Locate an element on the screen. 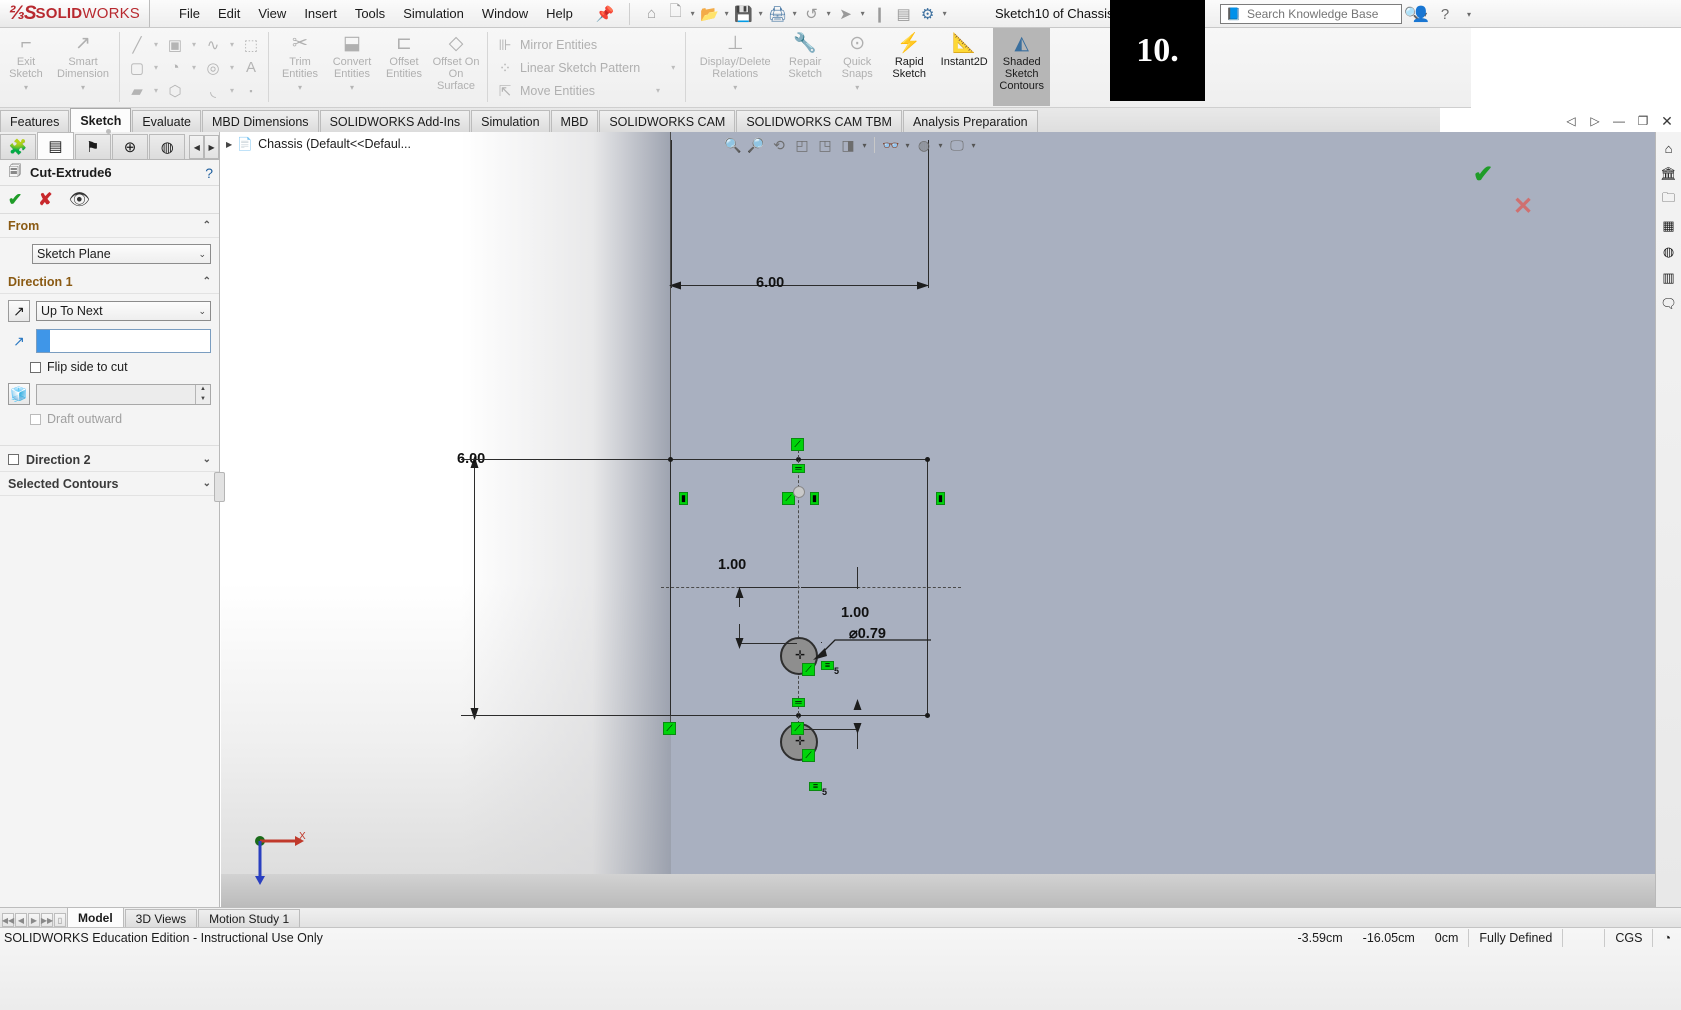 The height and width of the screenshot is (1010, 1681). pin-icon: 📌 is located at coordinates (605, 14).